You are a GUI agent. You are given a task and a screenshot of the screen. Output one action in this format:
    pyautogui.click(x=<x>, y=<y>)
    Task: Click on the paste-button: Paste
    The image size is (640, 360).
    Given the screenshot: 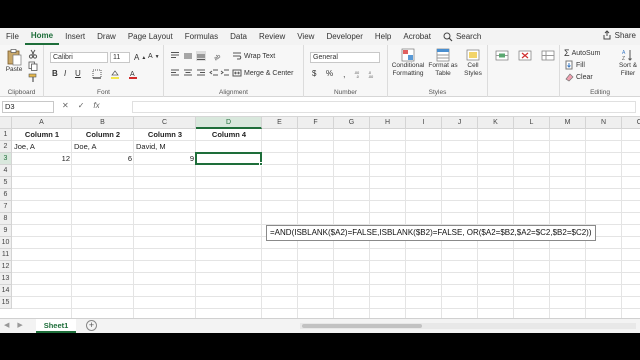 What is the action you would take?
    pyautogui.click(x=14, y=61)
    